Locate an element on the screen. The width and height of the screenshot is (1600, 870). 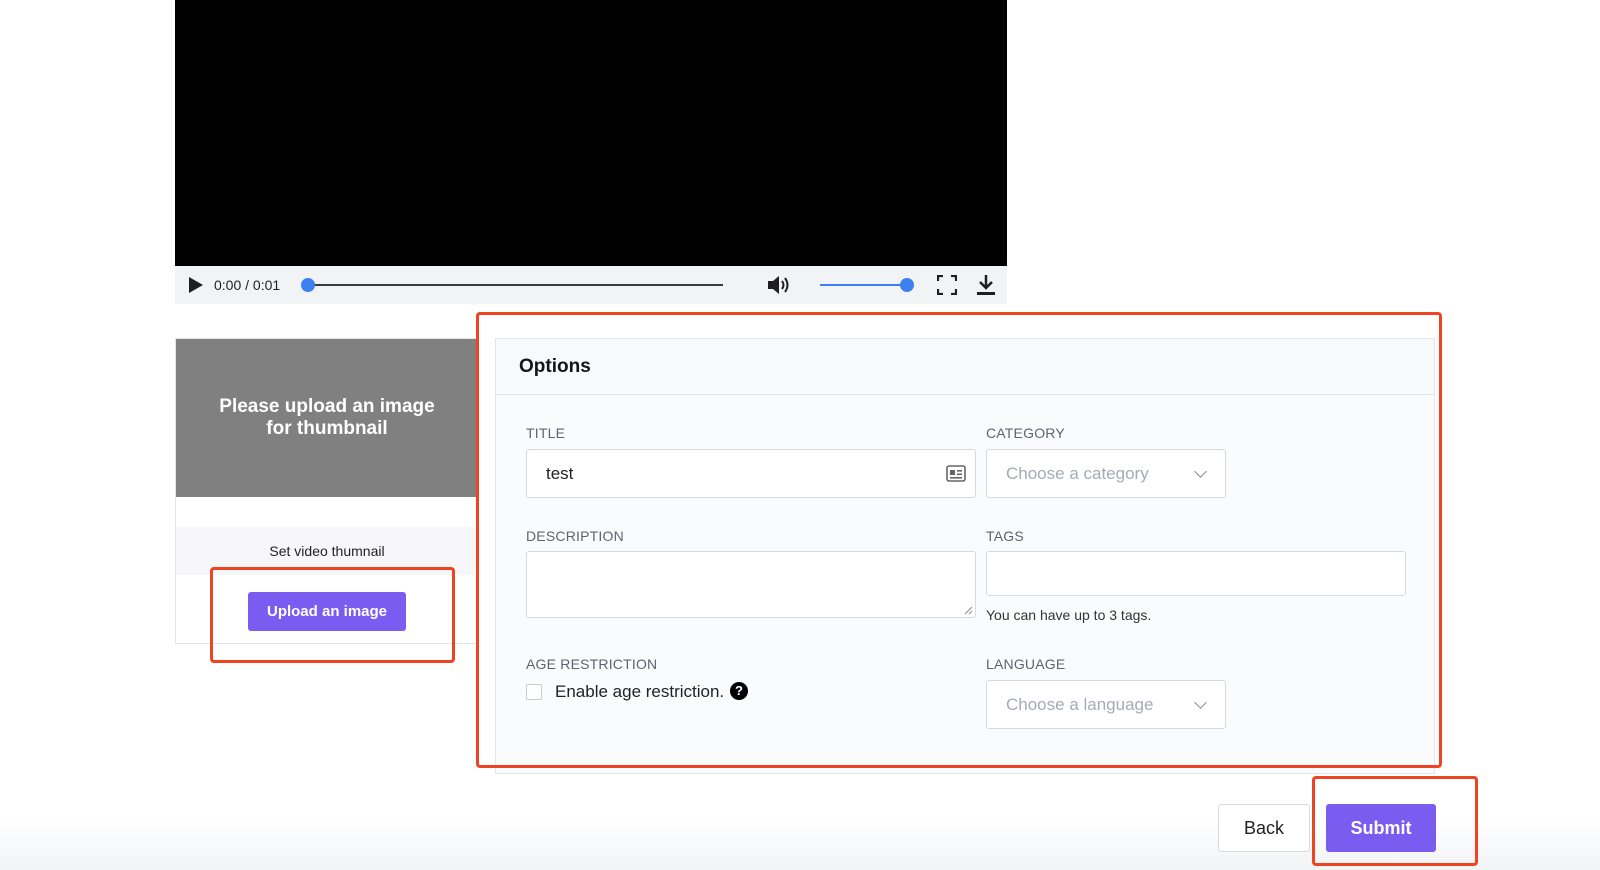
back-button: Back is located at coordinates (1264, 828).